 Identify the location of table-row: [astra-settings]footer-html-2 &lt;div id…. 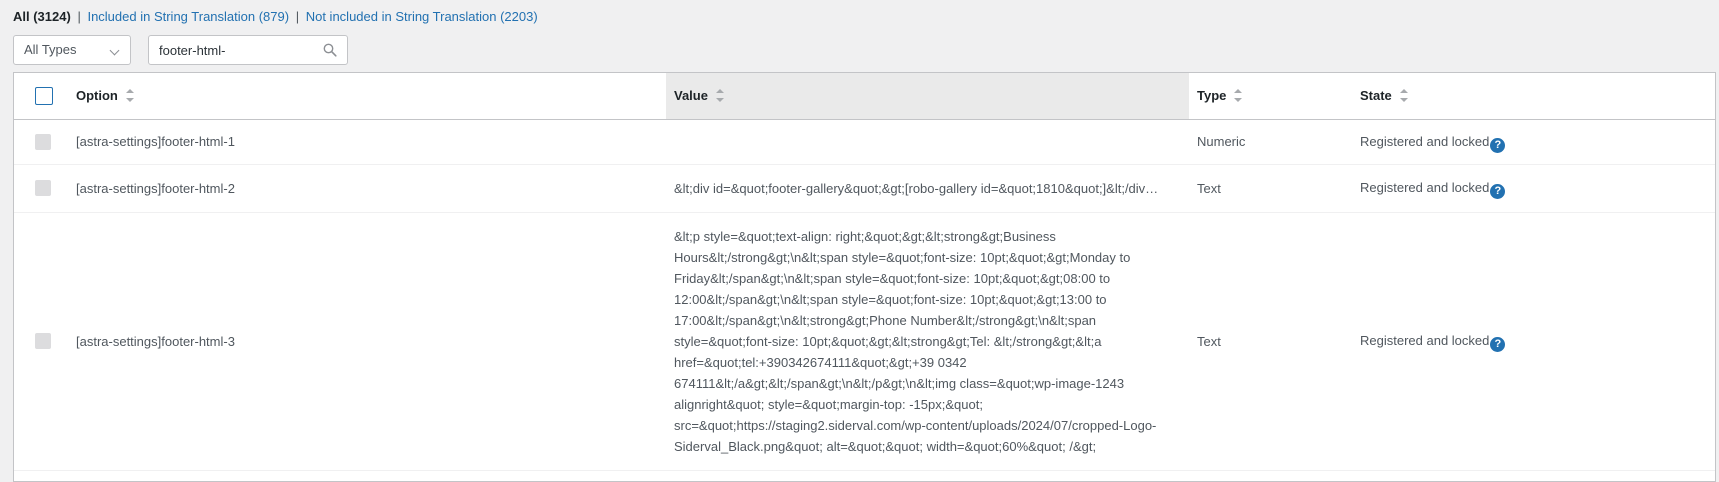
(864, 188).